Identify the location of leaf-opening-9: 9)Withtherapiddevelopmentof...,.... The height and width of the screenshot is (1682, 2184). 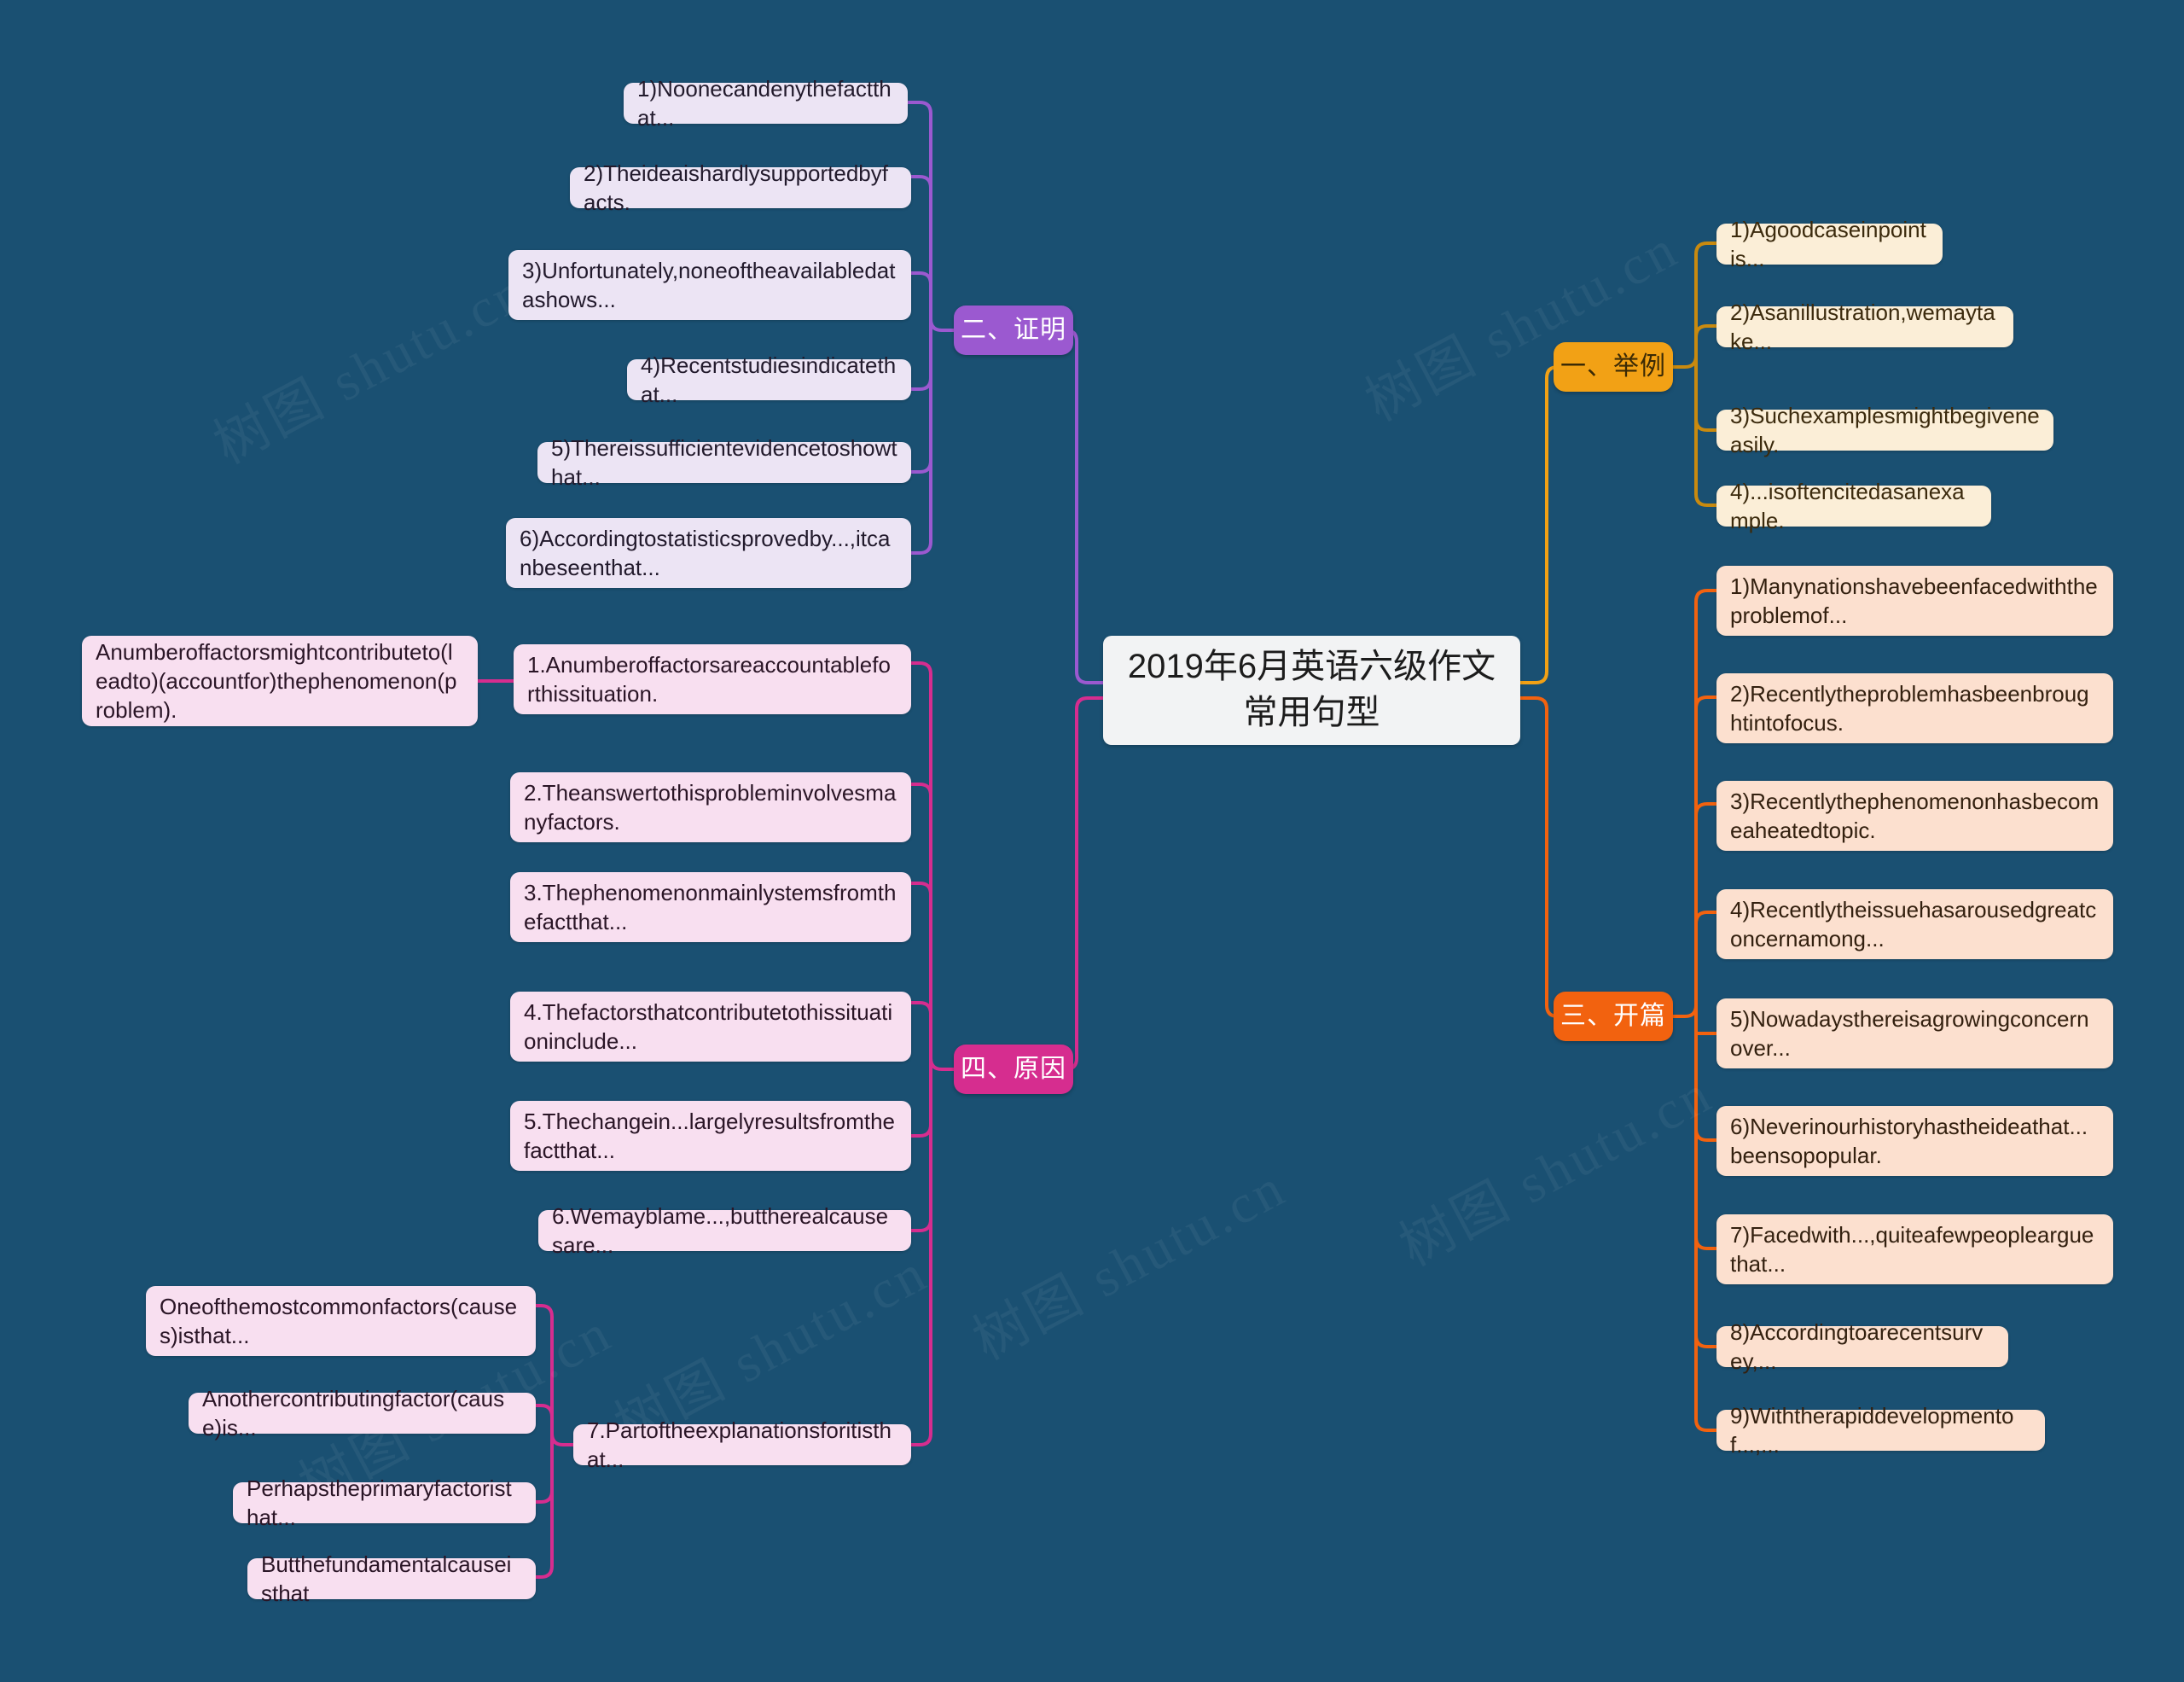
(1880, 1430).